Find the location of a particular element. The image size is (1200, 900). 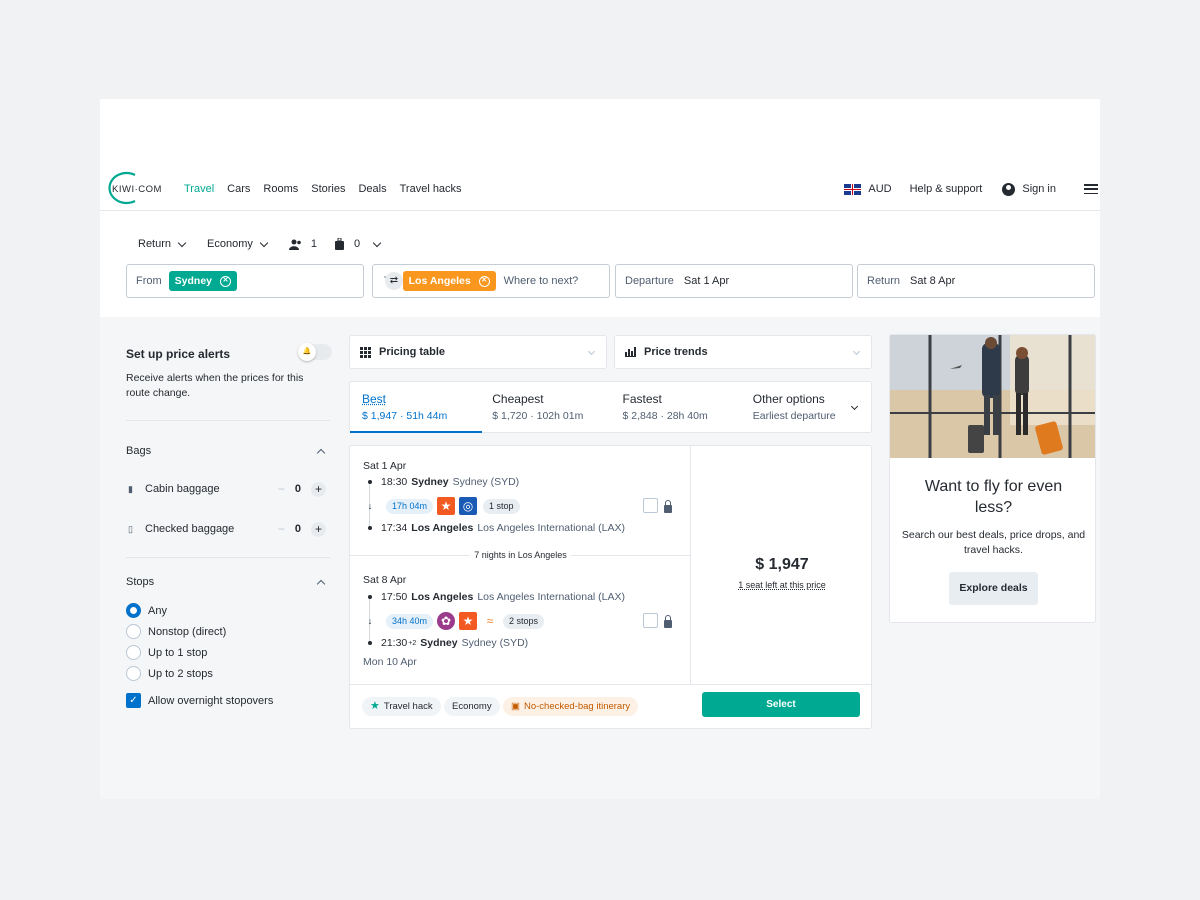

return-arrival: 21:30 +2 Sydney Sydney (SYD) is located at coordinates (445, 643).